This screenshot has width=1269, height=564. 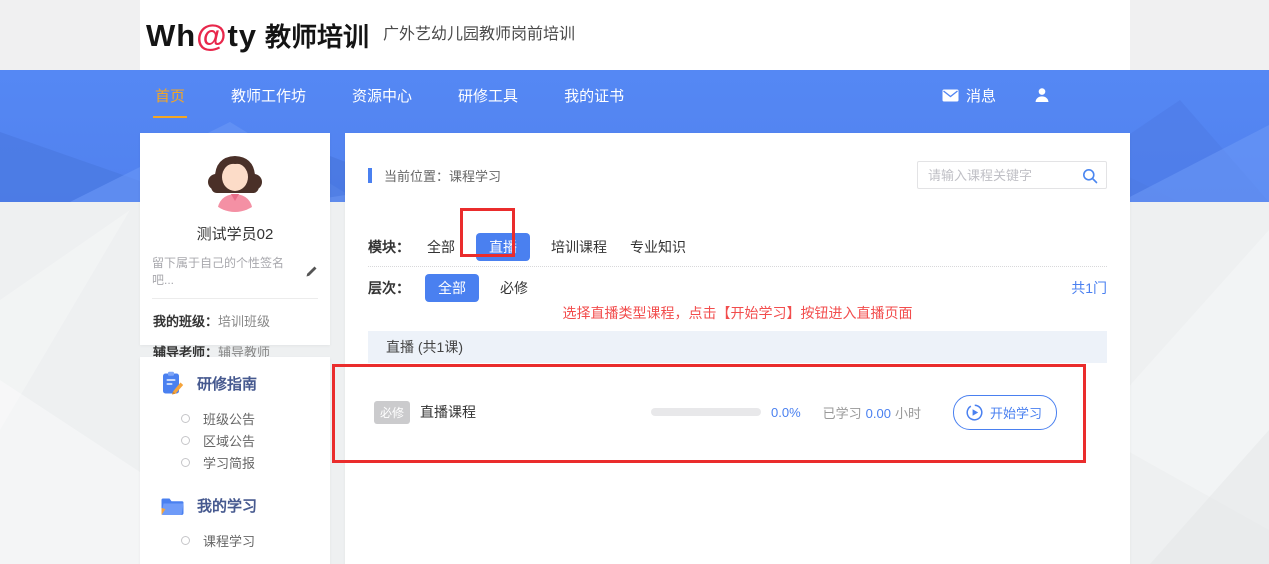 What do you see at coordinates (594, 95) in the screenshot?
I see `nav-item-my-certificates: 我的证书` at bounding box center [594, 95].